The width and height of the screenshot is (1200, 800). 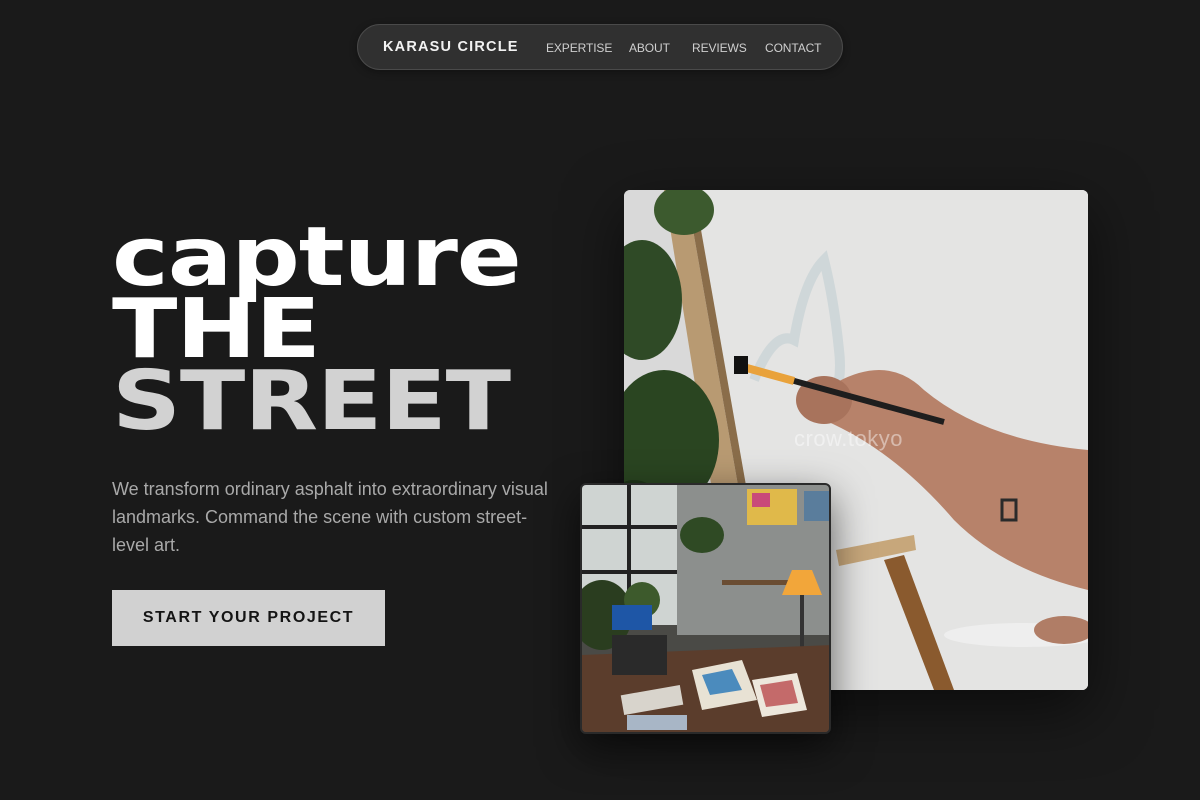 I want to click on brand-logo: KARASU CIRCLE, so click(x=451, y=47).